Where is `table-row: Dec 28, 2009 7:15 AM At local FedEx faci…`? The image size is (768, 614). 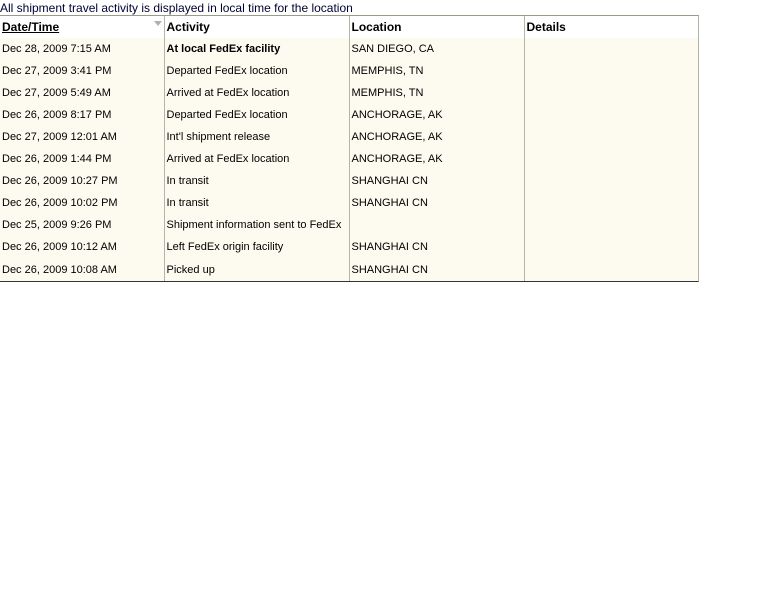
table-row: Dec 28, 2009 7:15 AM At local FedEx faci… is located at coordinates (349, 49).